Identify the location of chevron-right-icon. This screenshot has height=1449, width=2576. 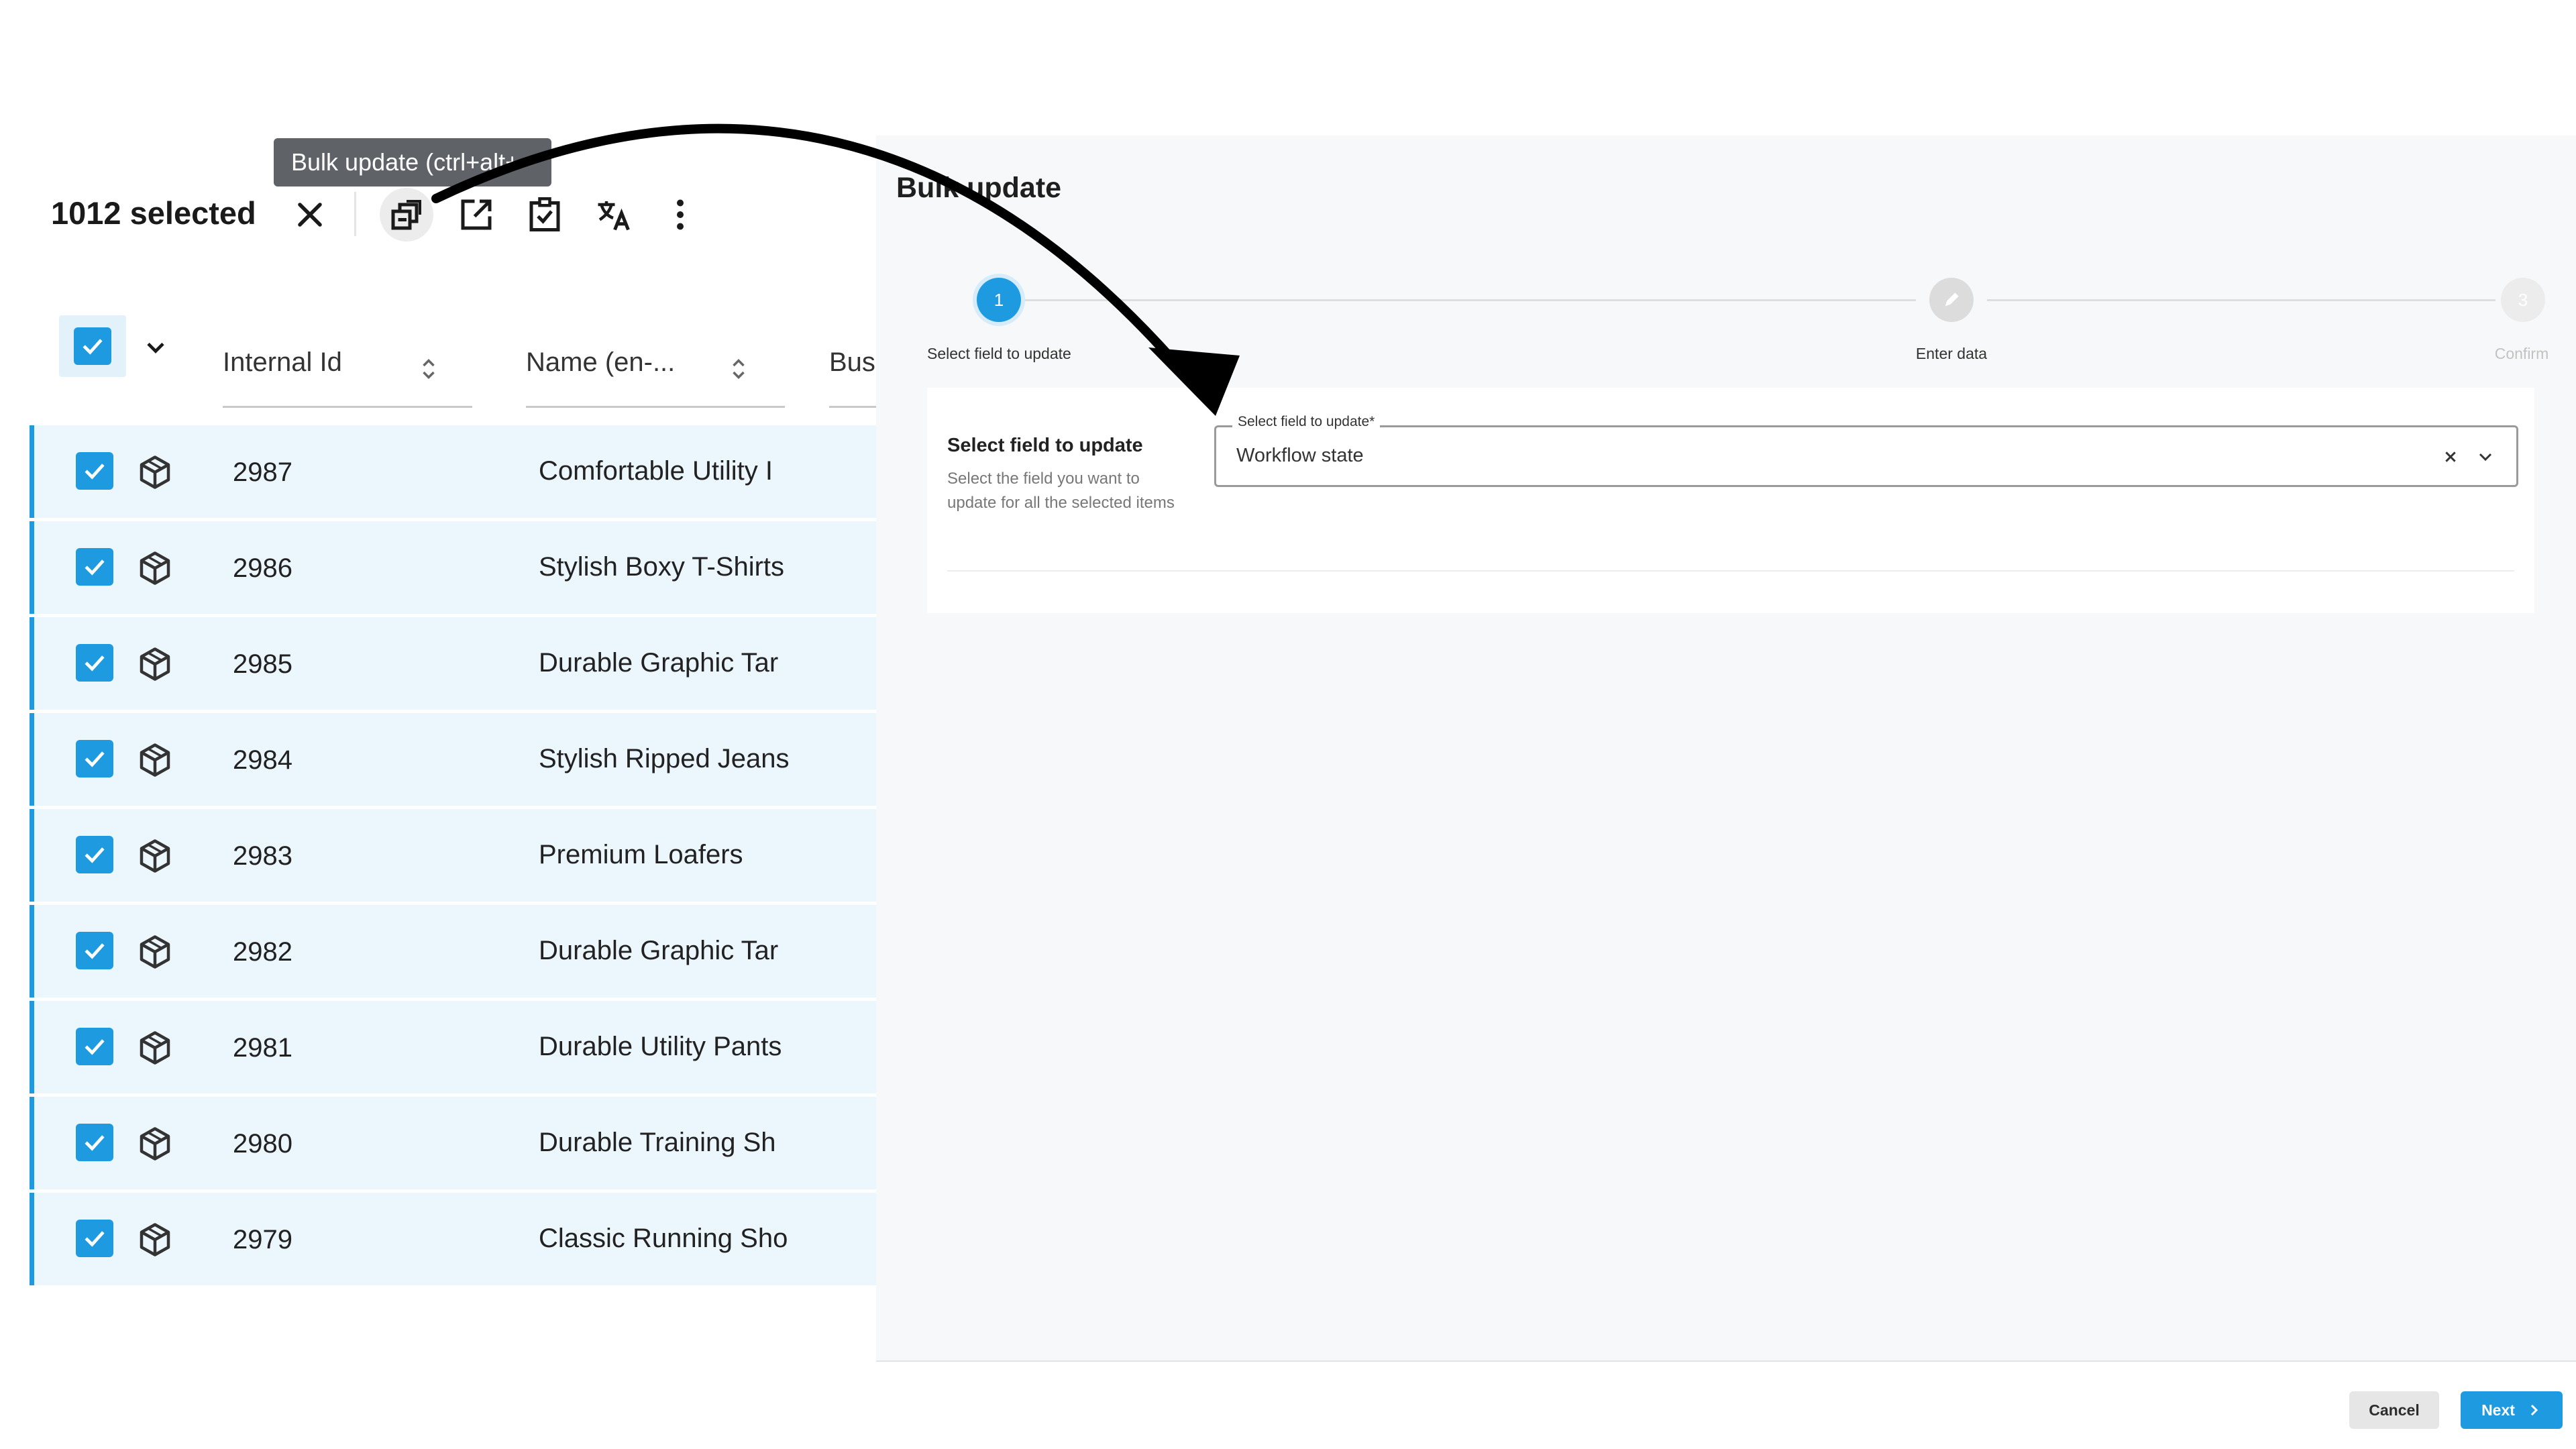
(2534, 1410).